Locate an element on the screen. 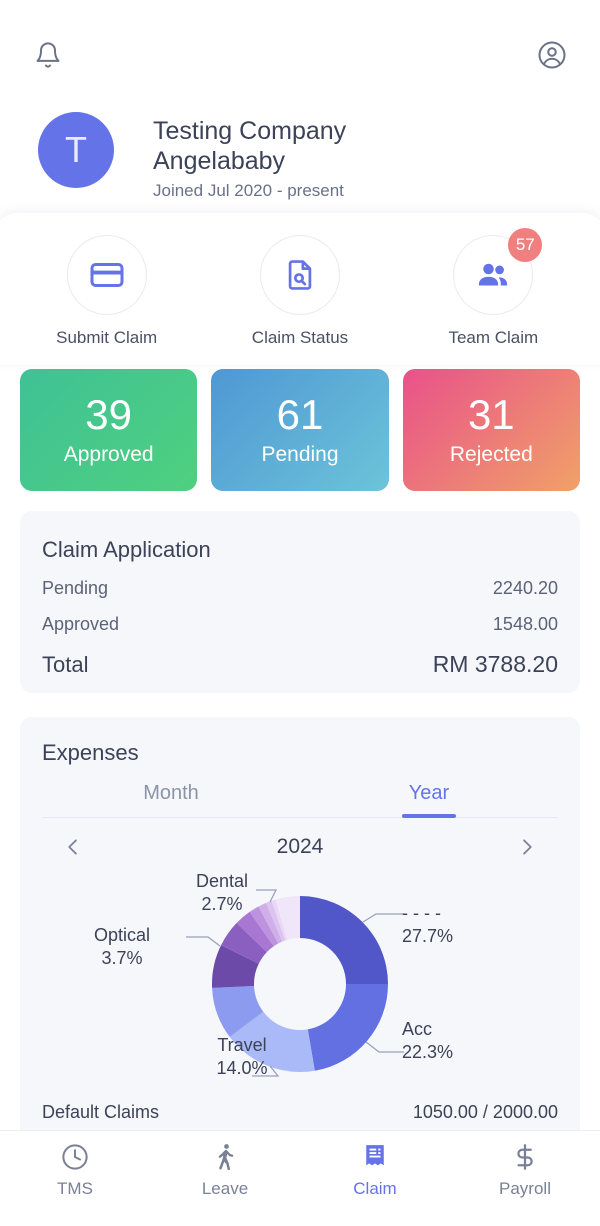  quick-action-label: Team Claim is located at coordinates (493, 337).